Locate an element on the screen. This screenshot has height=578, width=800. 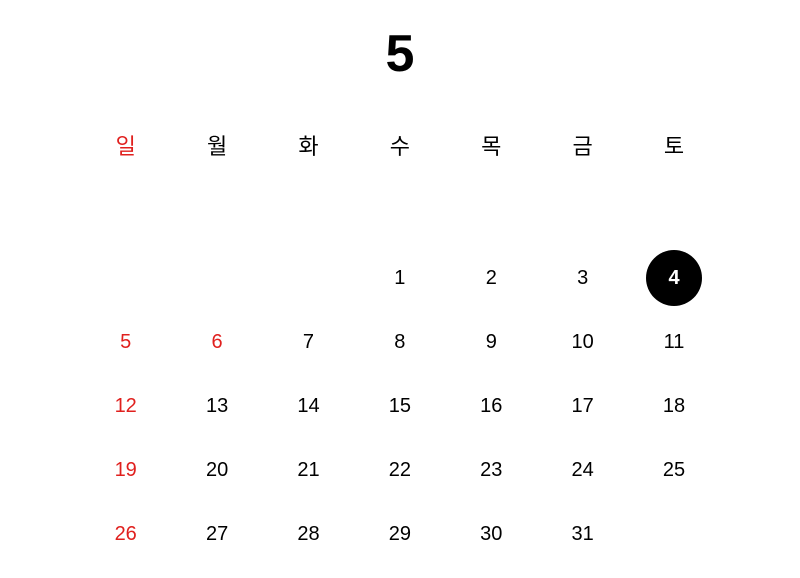
day-cell: 26 is located at coordinates (125, 534).